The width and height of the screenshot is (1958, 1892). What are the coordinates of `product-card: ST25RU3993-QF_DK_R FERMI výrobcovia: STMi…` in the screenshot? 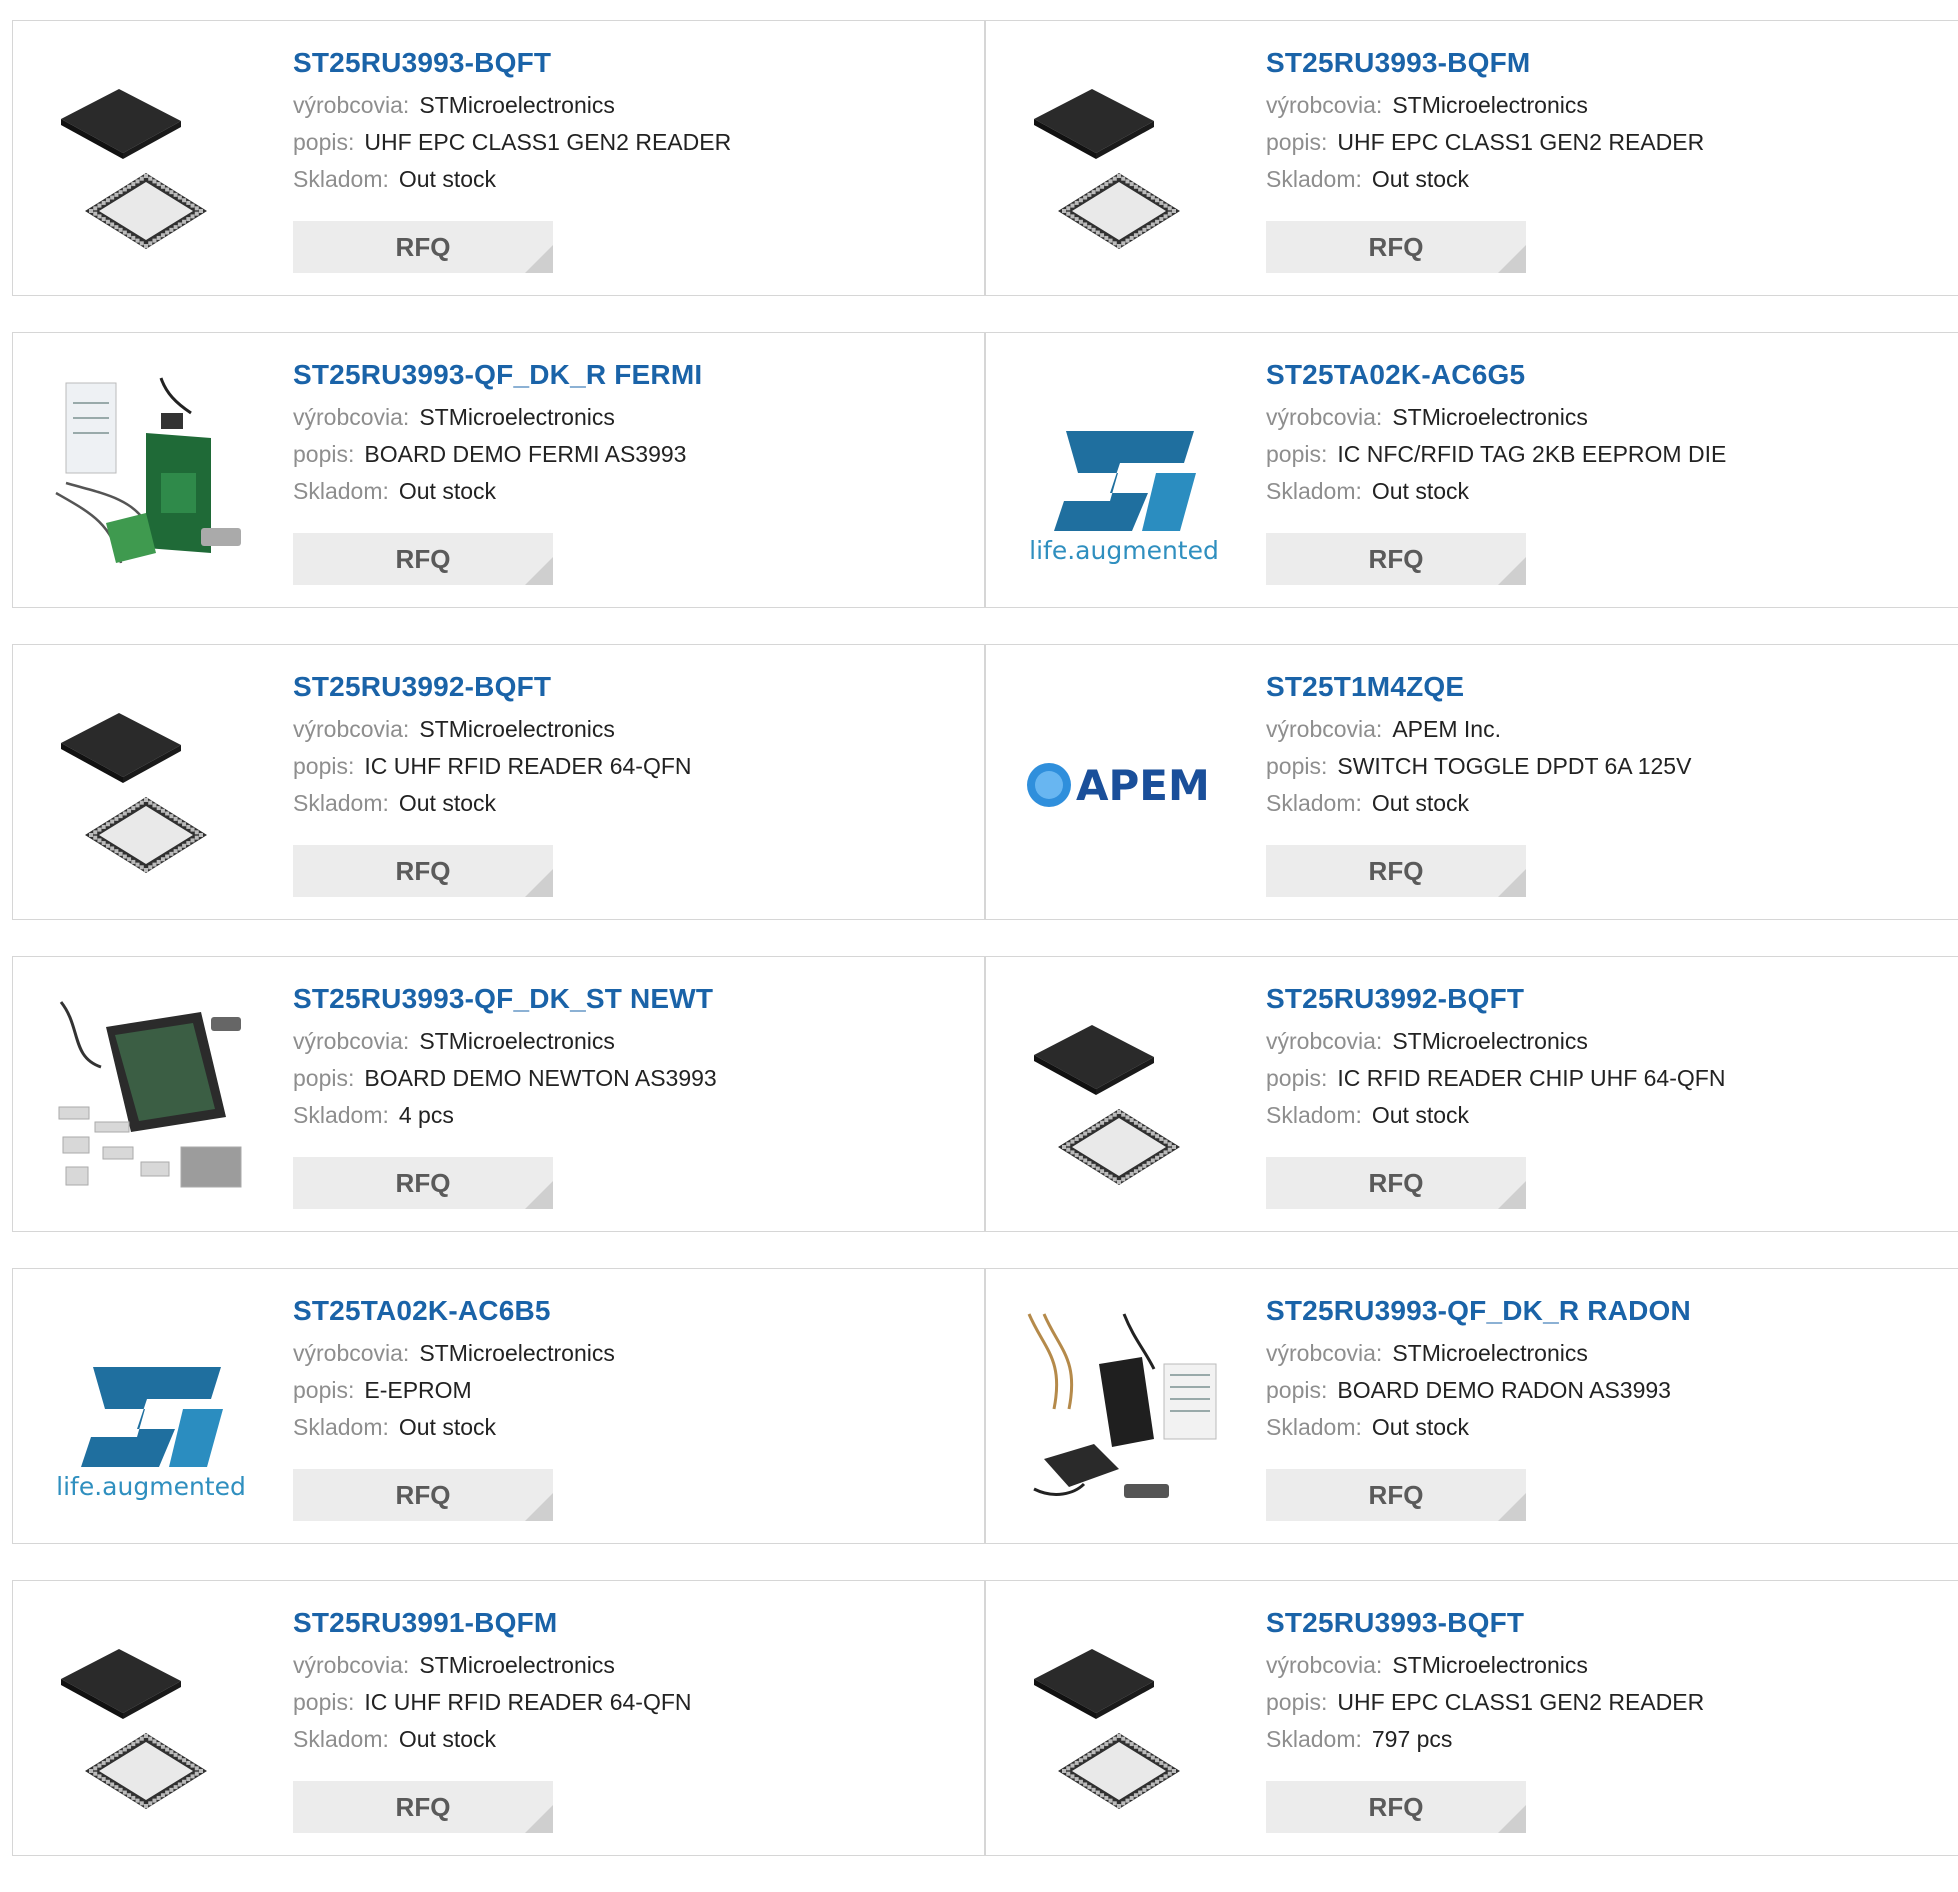 It's located at (498, 470).